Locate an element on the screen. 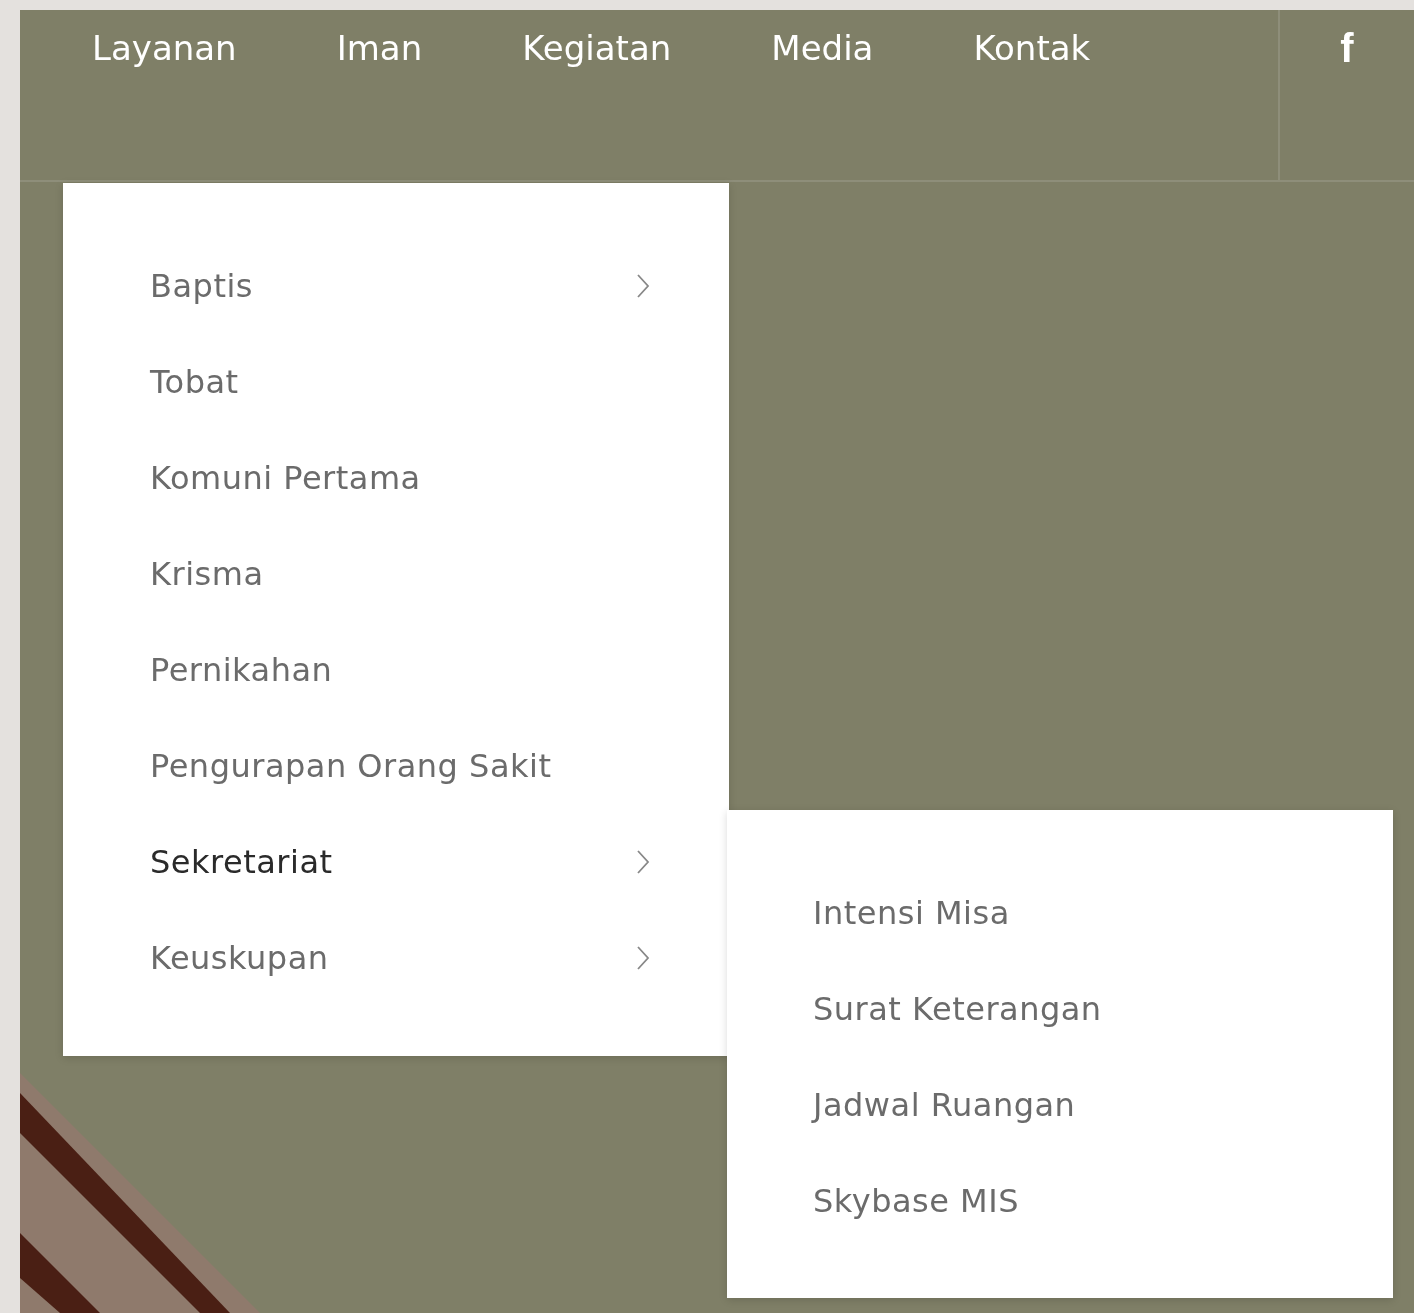 Image resolution: width=1414 pixels, height=1313 pixels. menu-item: Intensi Misa is located at coordinates (1063, 913).